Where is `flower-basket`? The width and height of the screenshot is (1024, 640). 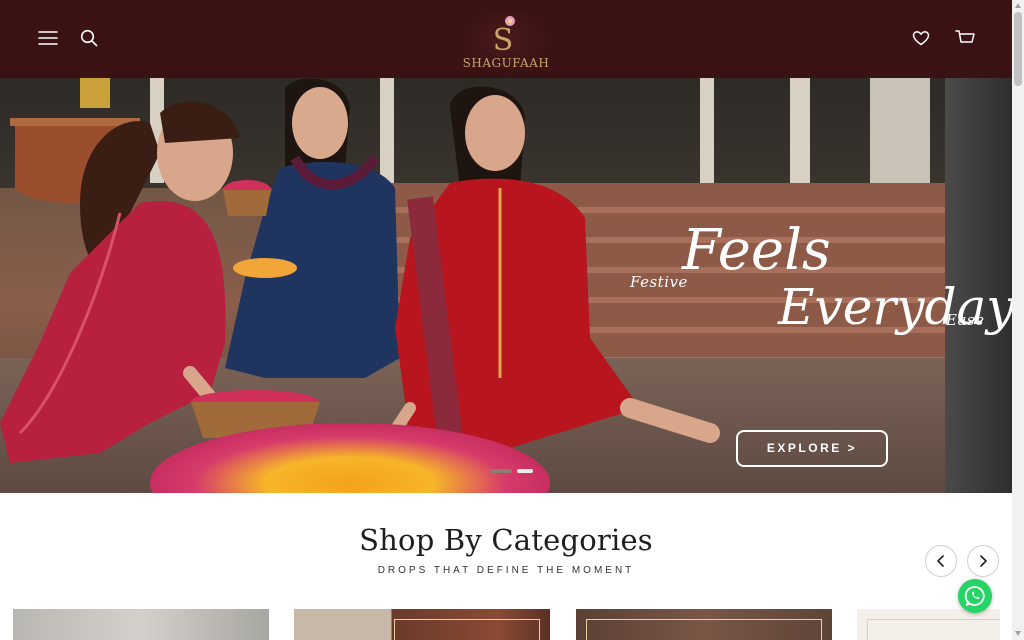
flower-basket is located at coordinates (247, 198).